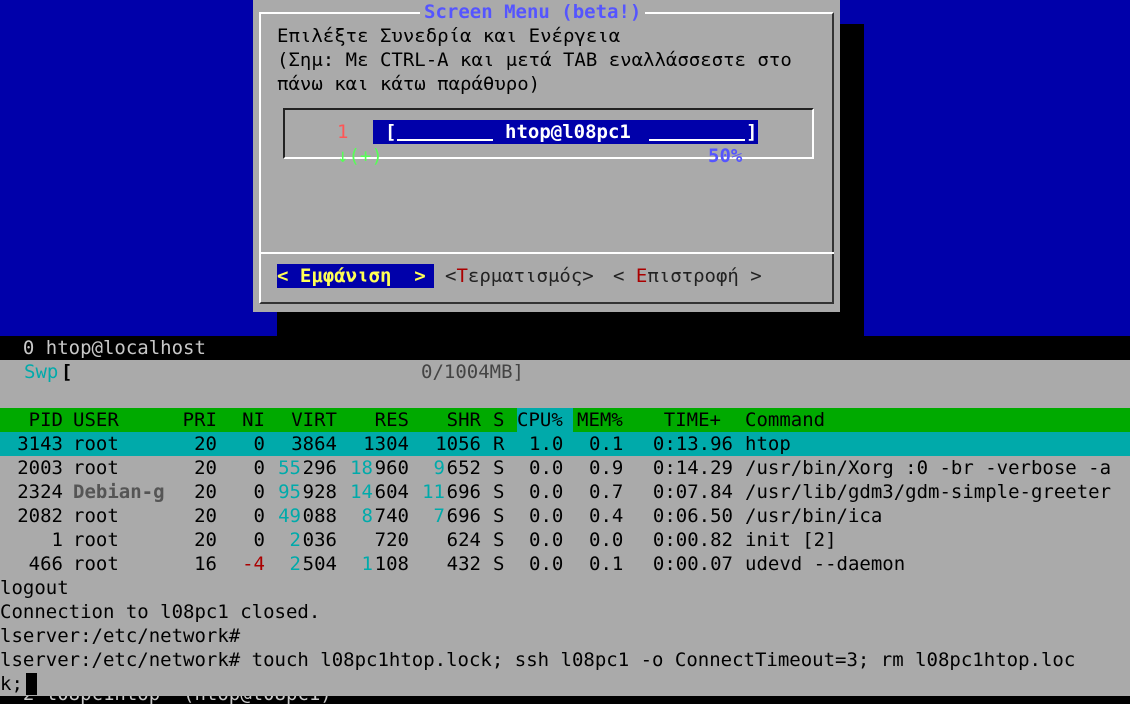 The width and height of the screenshot is (1130, 704). Describe the element at coordinates (692, 564) in the screenshot. I see `process-time: 0:00.07` at that location.